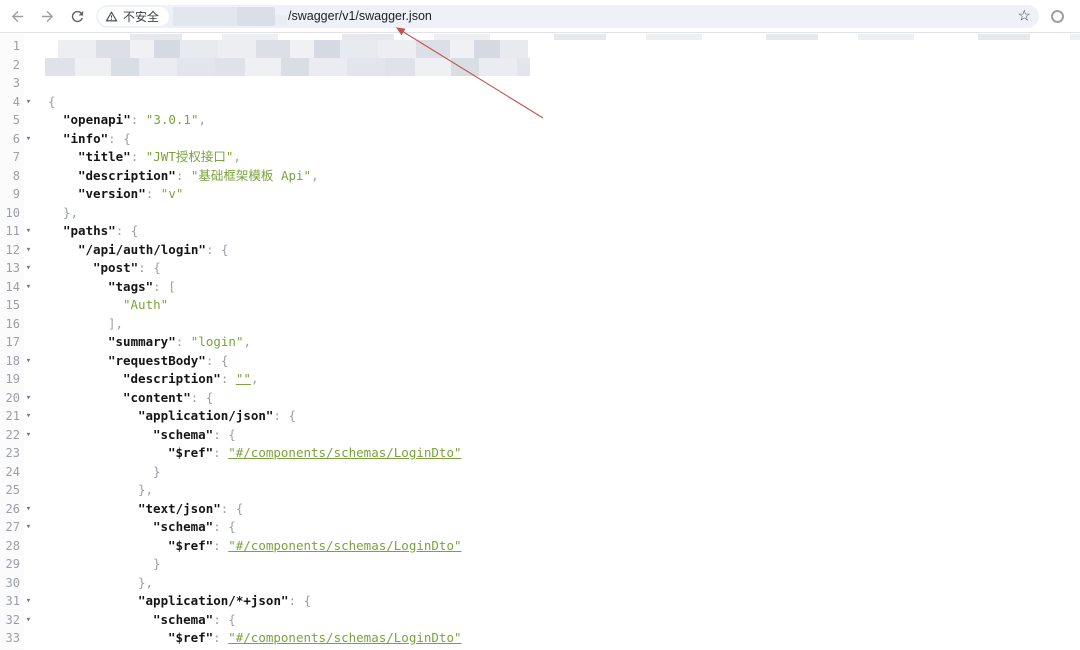 The width and height of the screenshot is (1080, 650). What do you see at coordinates (540, 287) in the screenshot?
I see `json-line: 14 ▾ "tags": [` at bounding box center [540, 287].